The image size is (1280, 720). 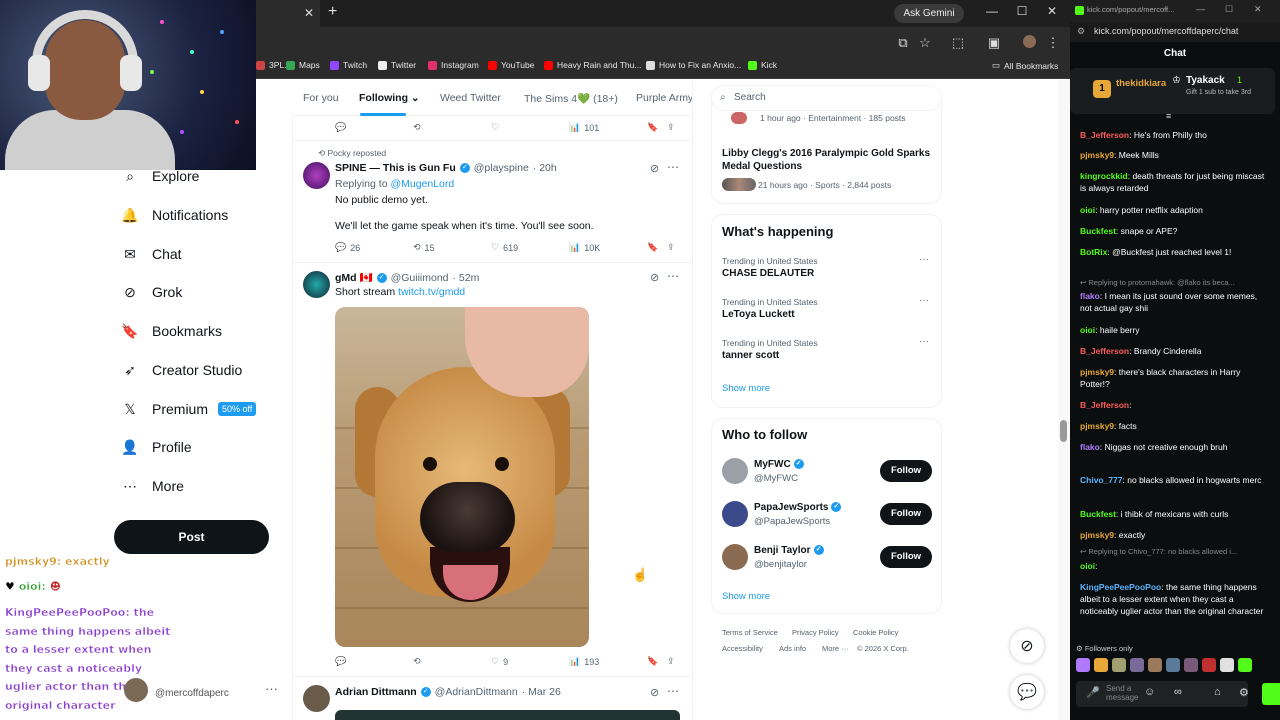 I want to click on nav-item-grok: ⊘ Grok, so click(x=152, y=292).